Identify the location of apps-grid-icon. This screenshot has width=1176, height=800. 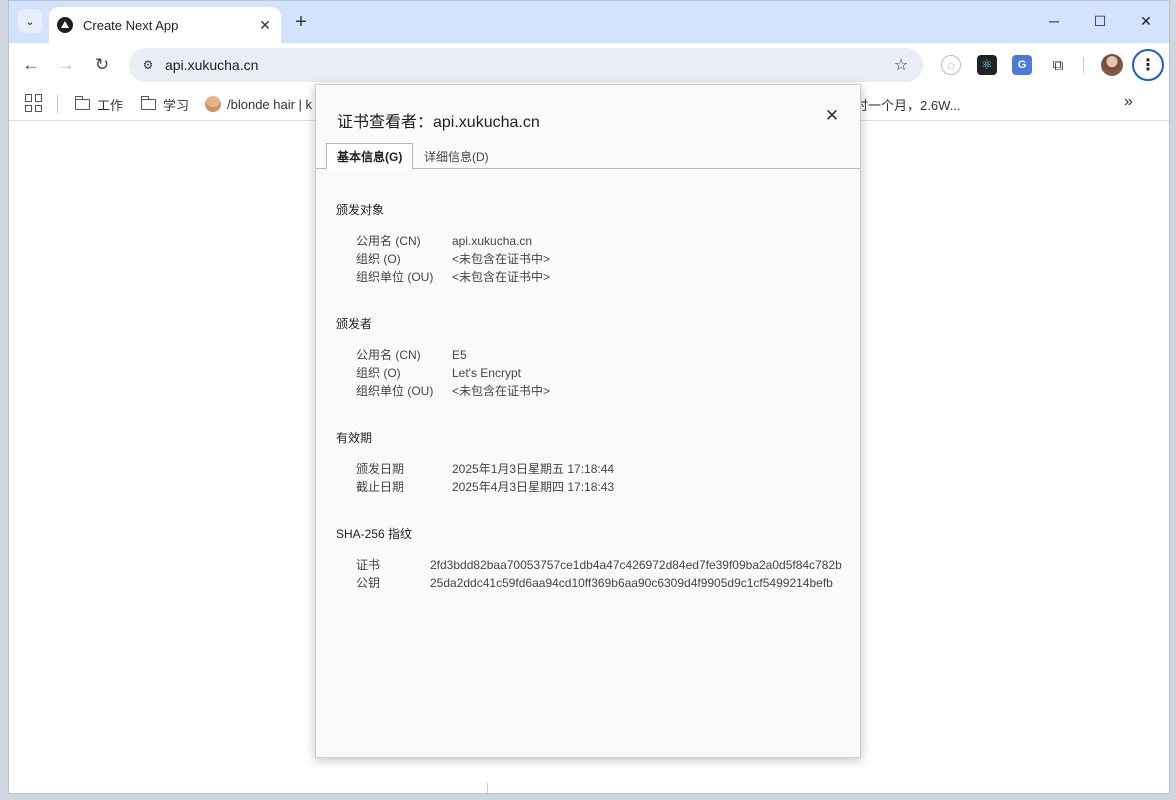
(34, 103).